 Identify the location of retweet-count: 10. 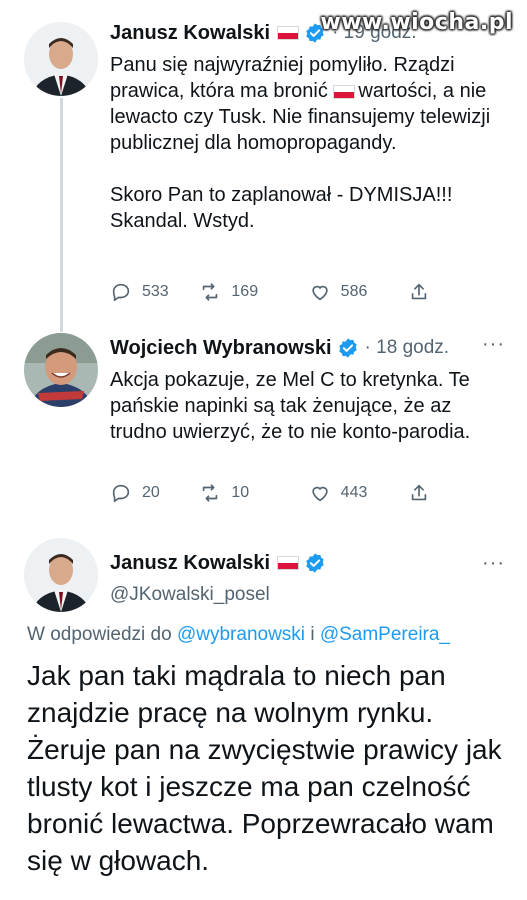
(240, 492).